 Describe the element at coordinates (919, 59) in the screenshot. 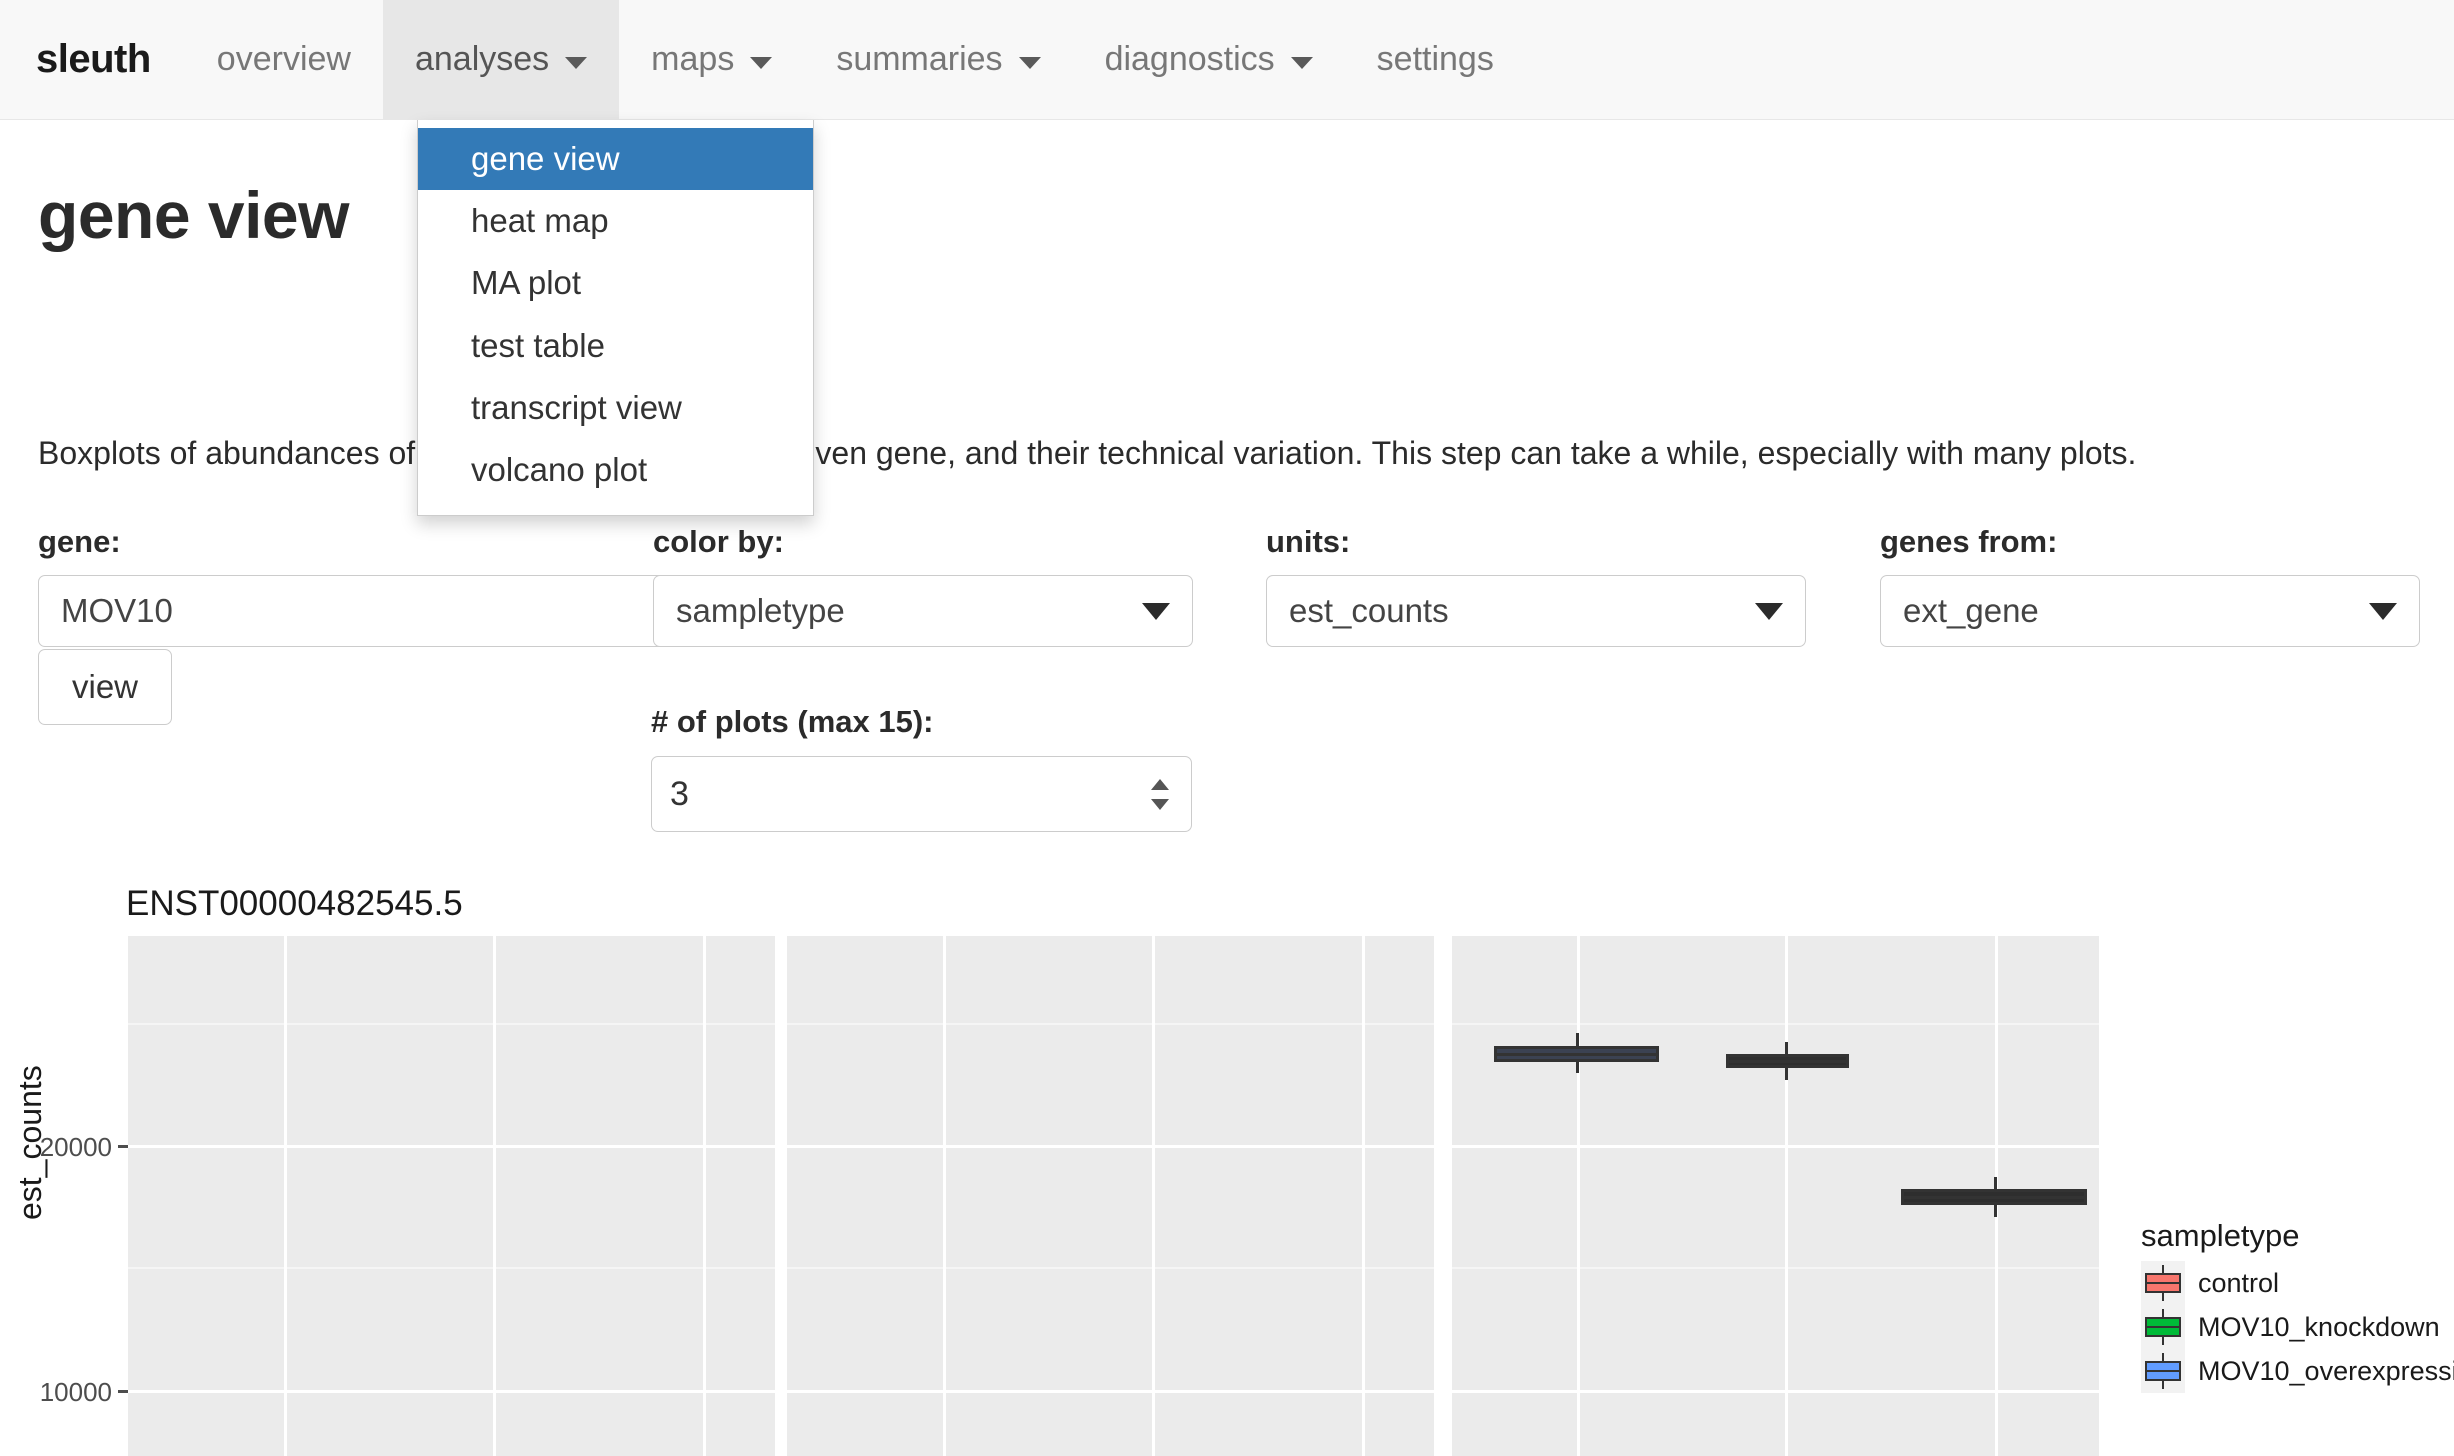

I see `nav-item-label: summaries` at that location.